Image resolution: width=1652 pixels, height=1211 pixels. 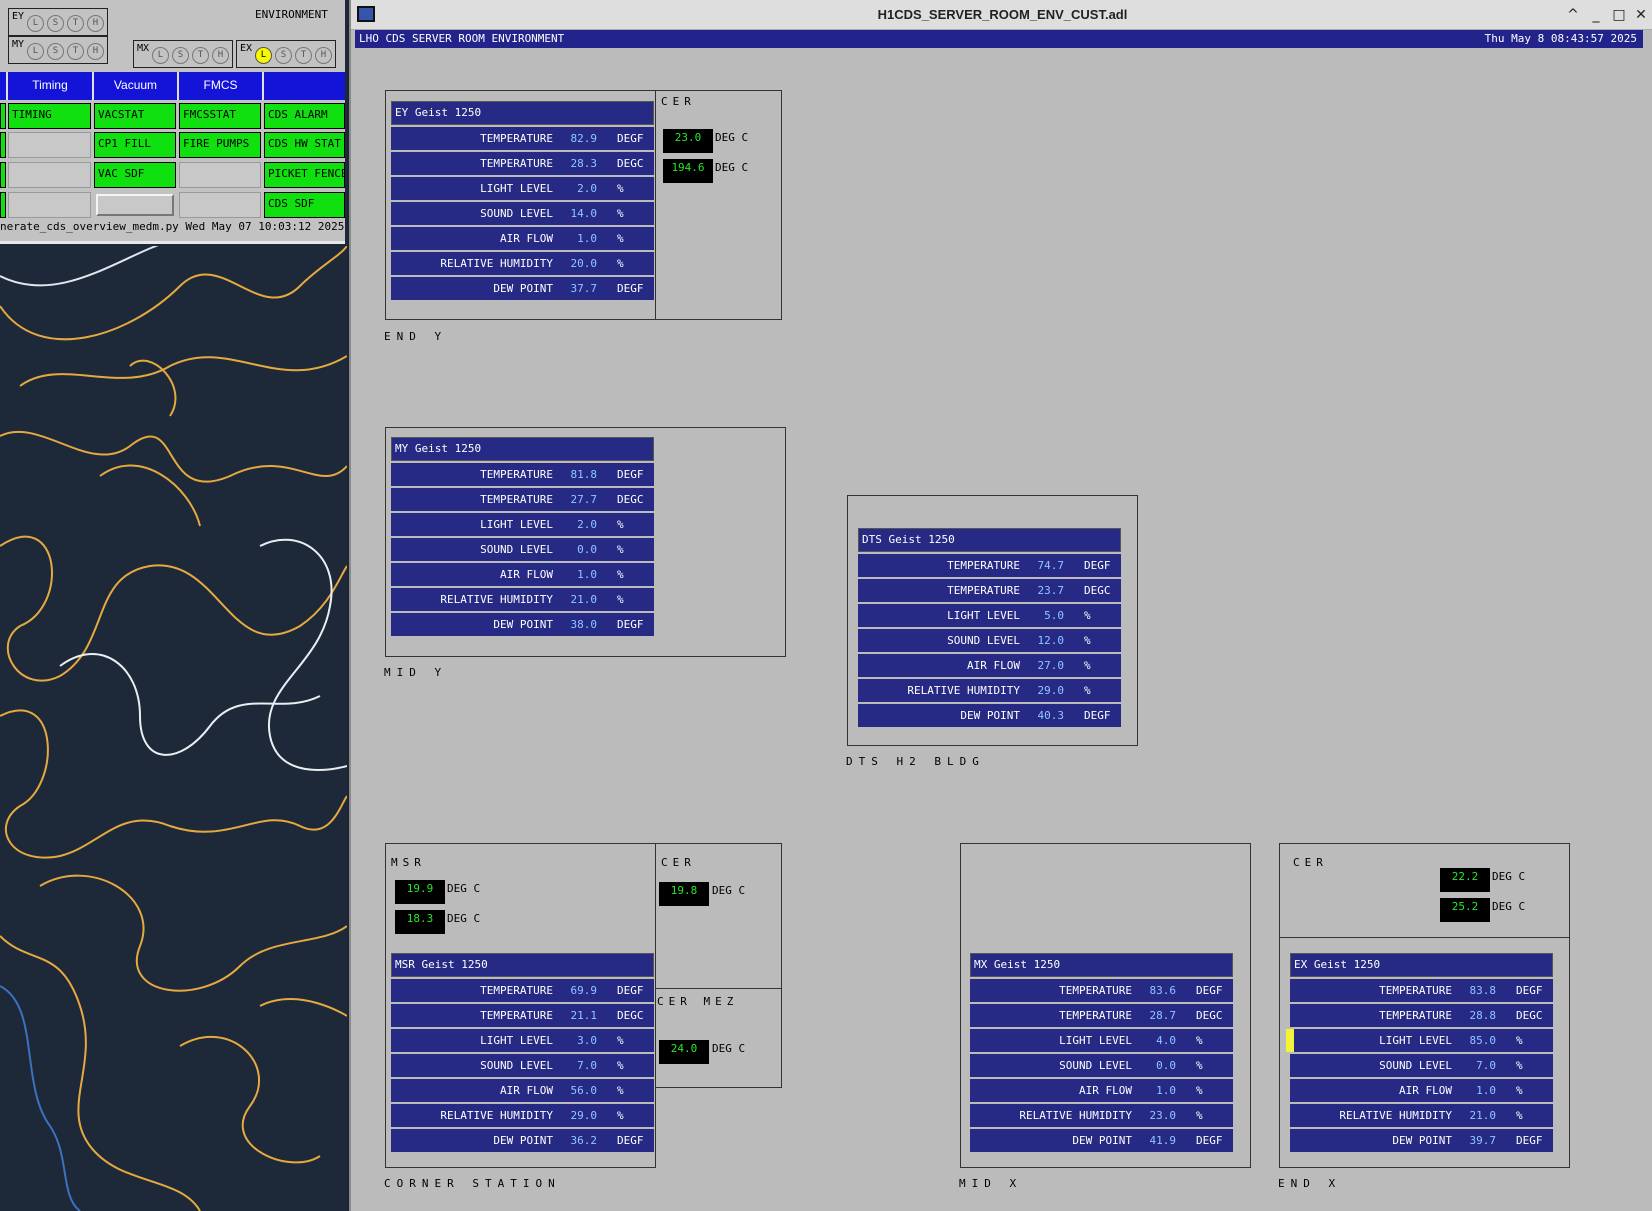 What do you see at coordinates (1483, 1140) in the screenshot?
I see `sensor-value: 39.7` at bounding box center [1483, 1140].